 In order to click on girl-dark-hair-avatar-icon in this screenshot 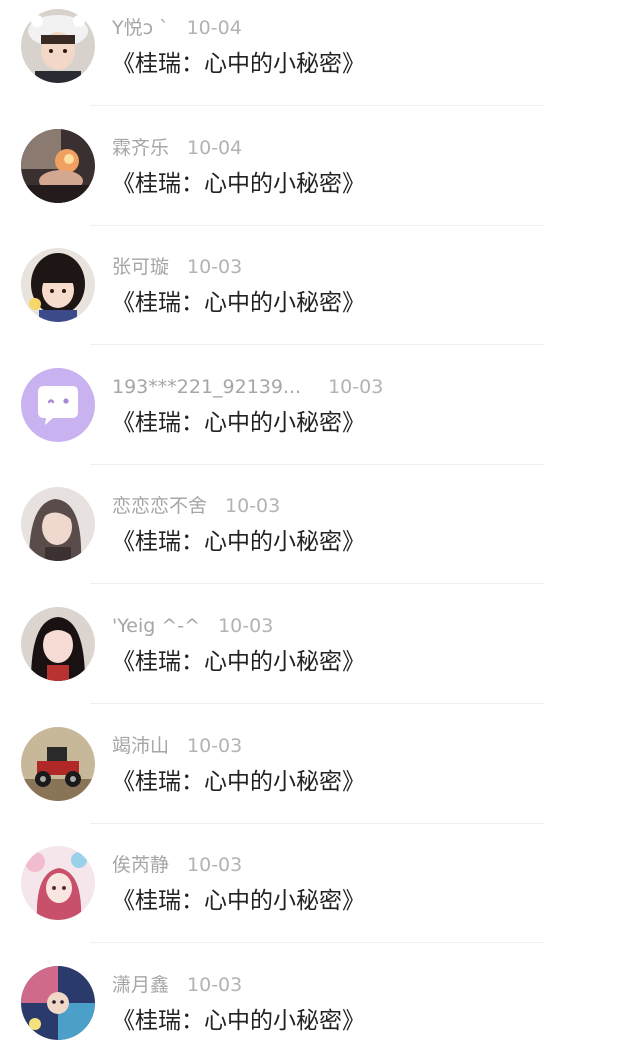, I will do `click(58, 644)`.